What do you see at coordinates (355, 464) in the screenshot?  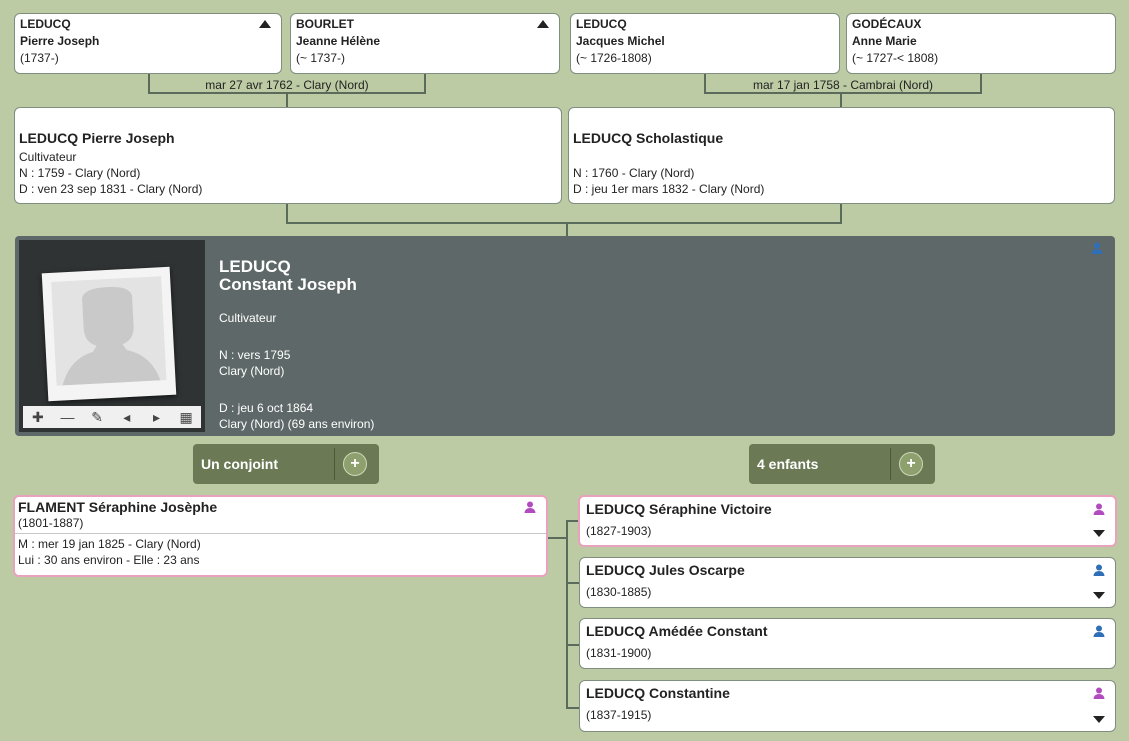 I see `add-spouse-icon: +` at bounding box center [355, 464].